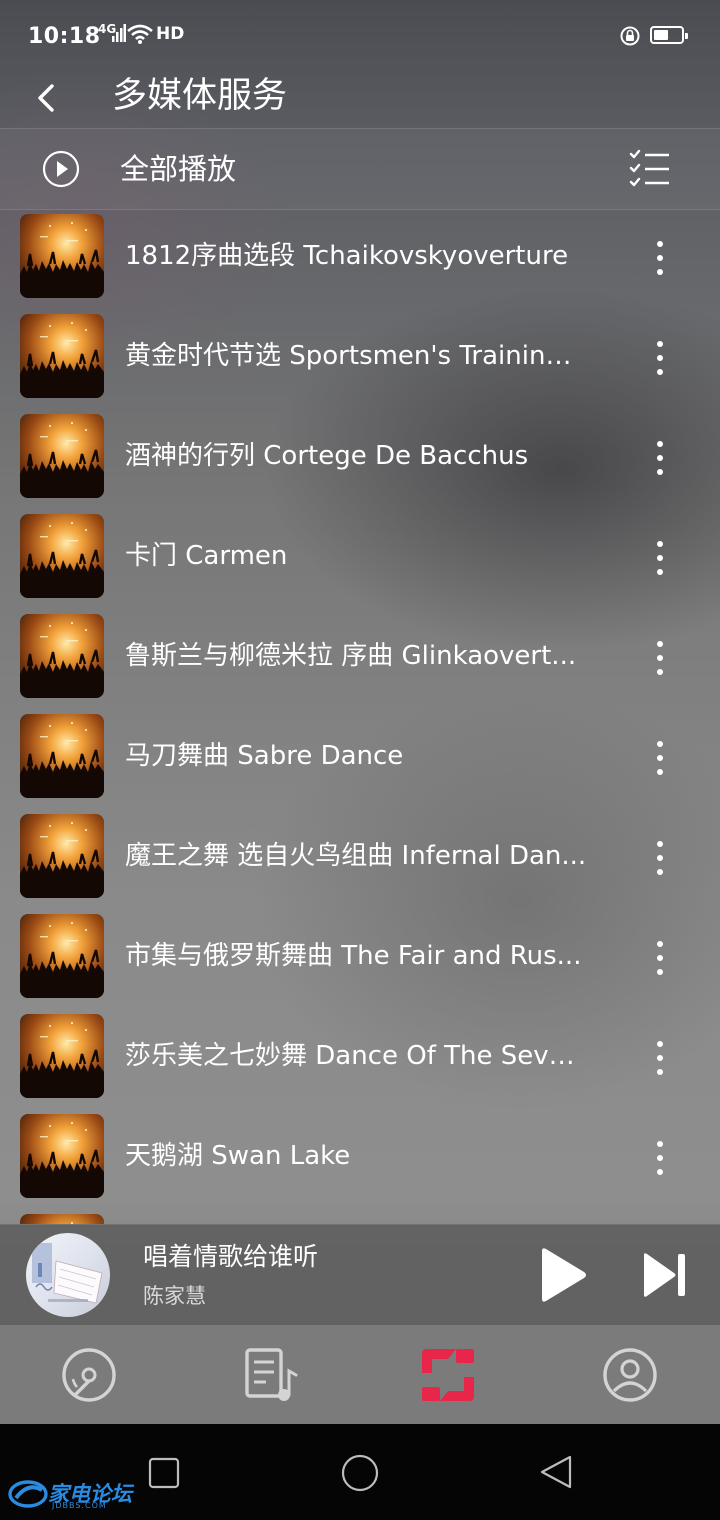 The image size is (720, 1520). What do you see at coordinates (174, 1296) in the screenshot?
I see `now-playing-artist: 陈家慧` at bounding box center [174, 1296].